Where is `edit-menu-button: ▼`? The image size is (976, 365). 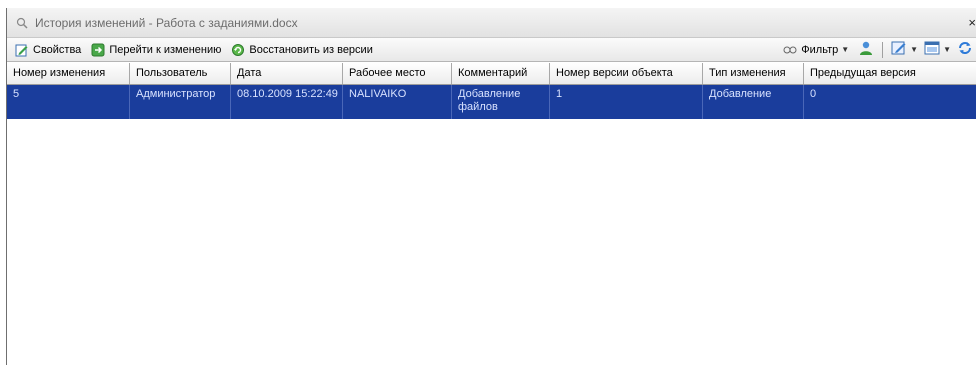 edit-menu-button: ▼ is located at coordinates (904, 50).